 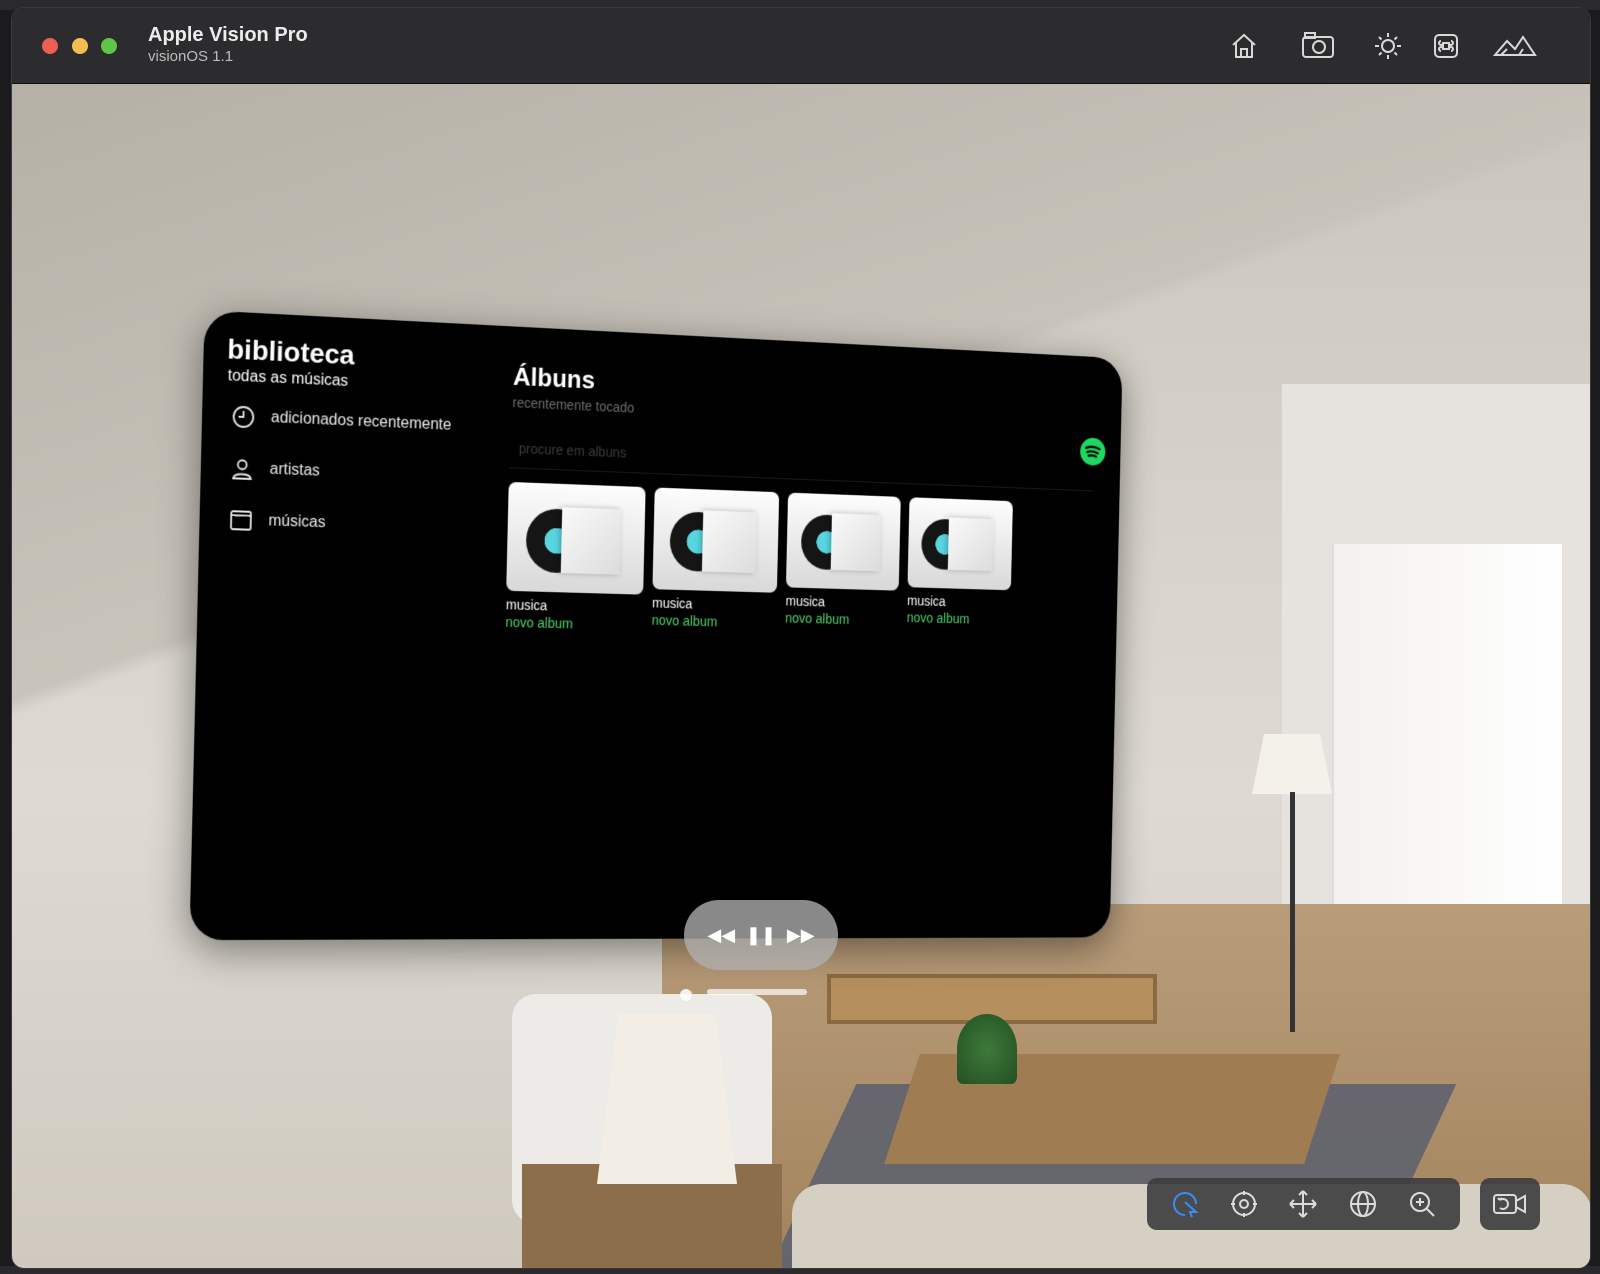 I want to click on environment-icon, so click(x=1515, y=45).